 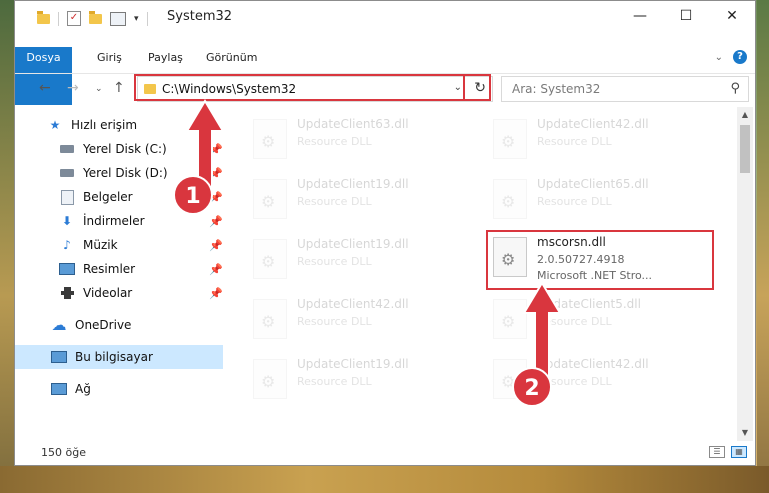 What do you see at coordinates (745, 274) in the screenshot?
I see `vertical-scrollbar: ▲ ▼` at bounding box center [745, 274].